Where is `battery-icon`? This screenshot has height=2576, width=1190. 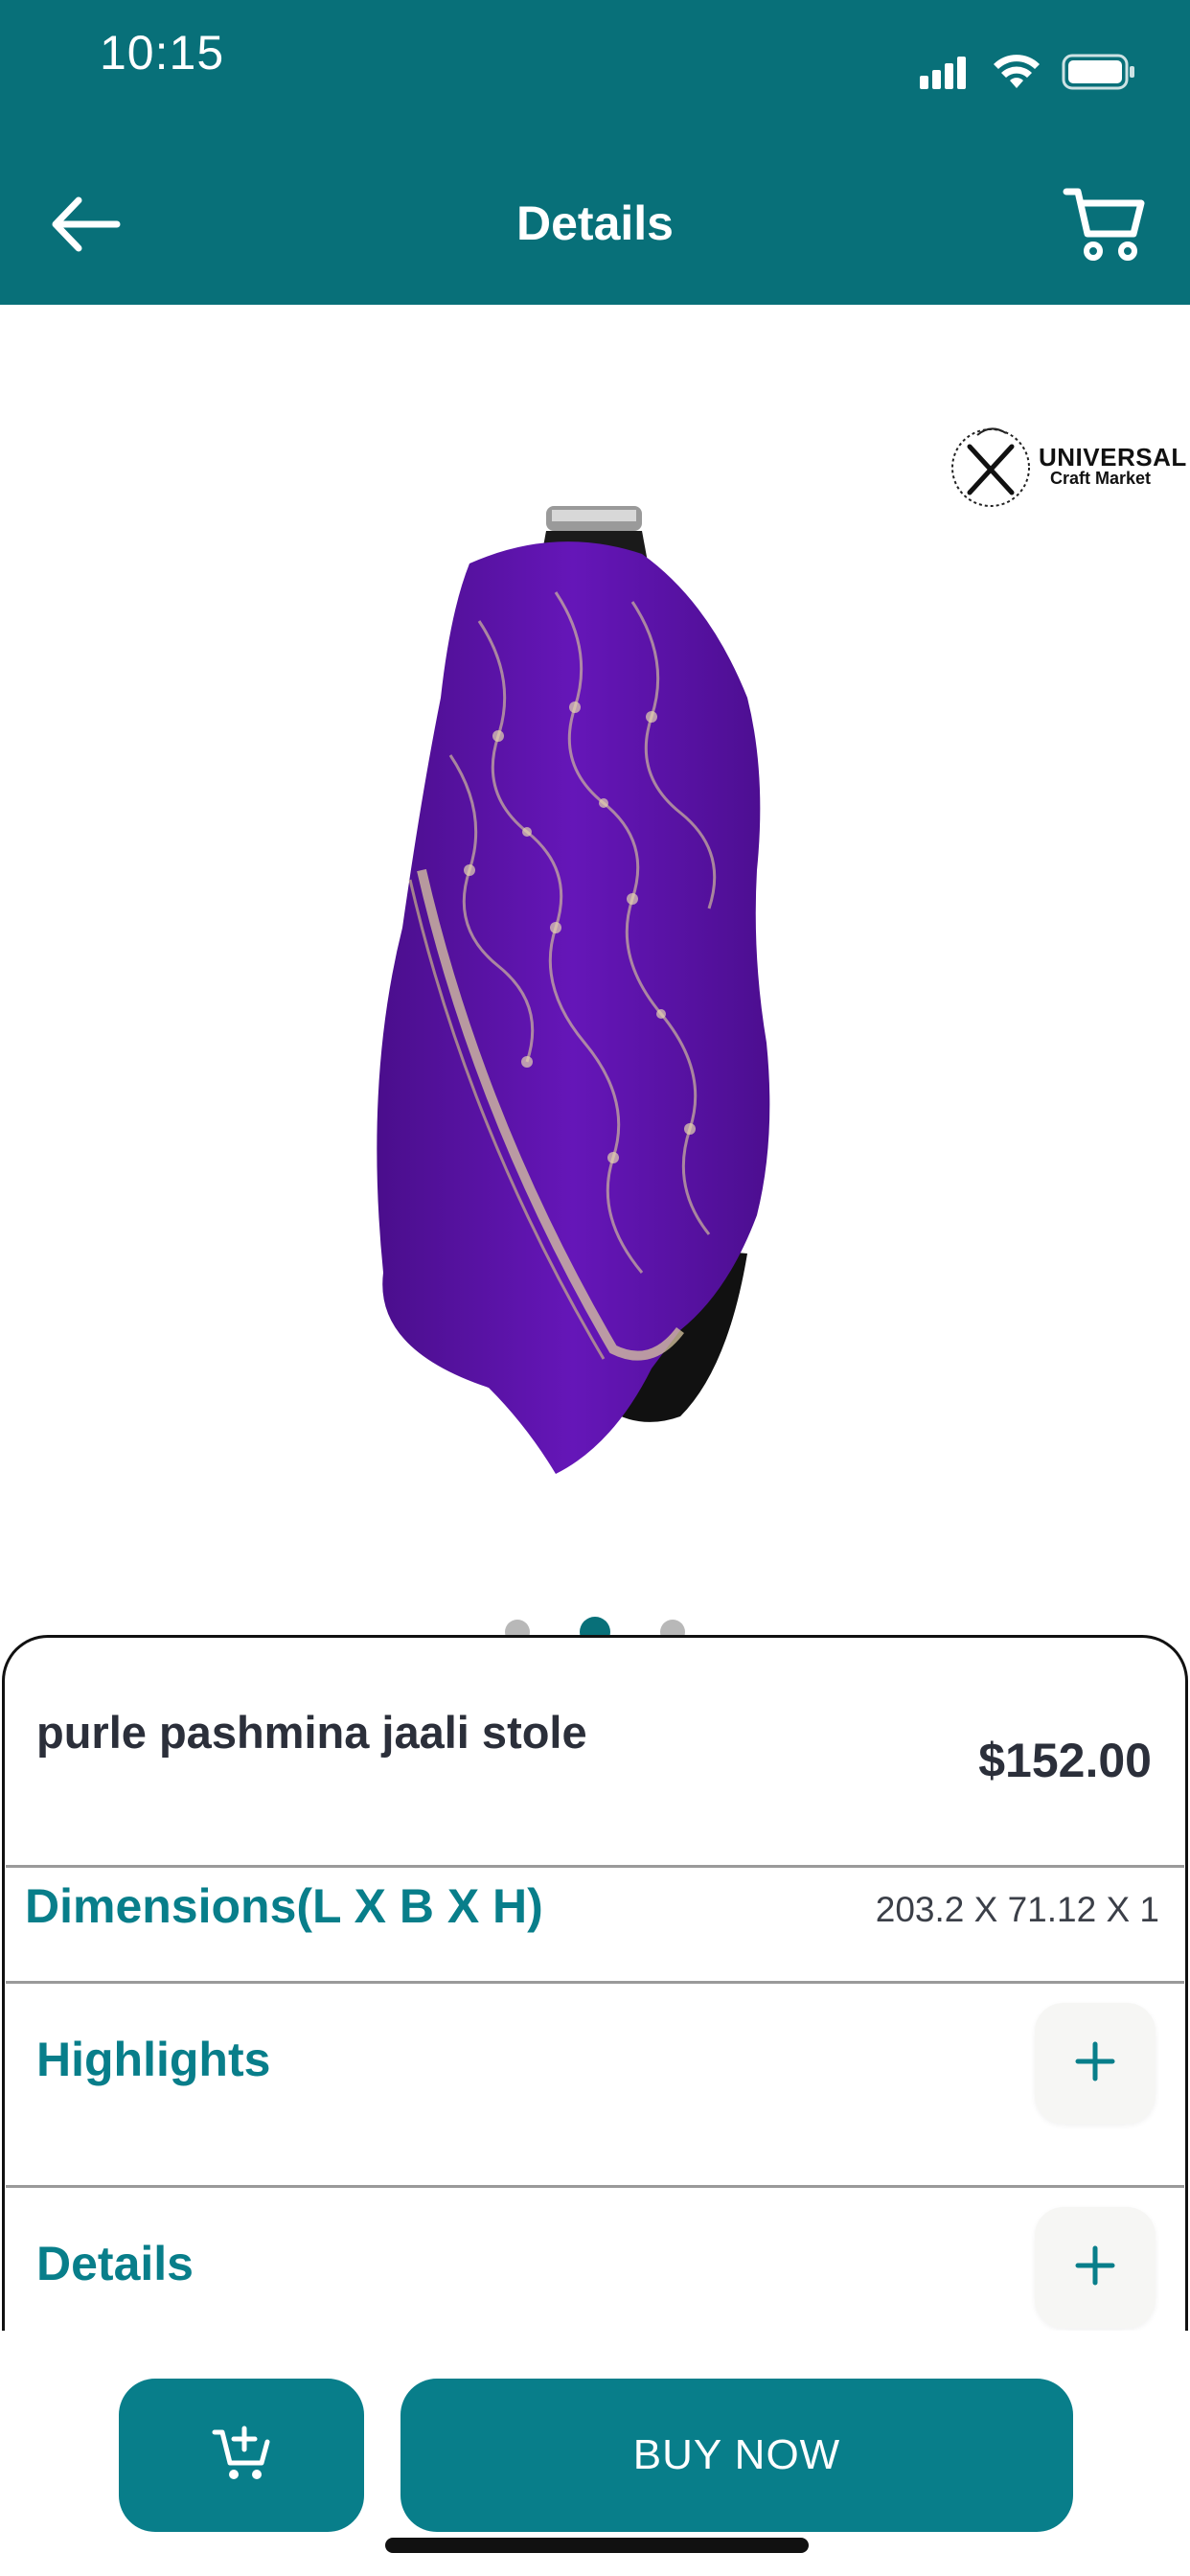 battery-icon is located at coordinates (1099, 74).